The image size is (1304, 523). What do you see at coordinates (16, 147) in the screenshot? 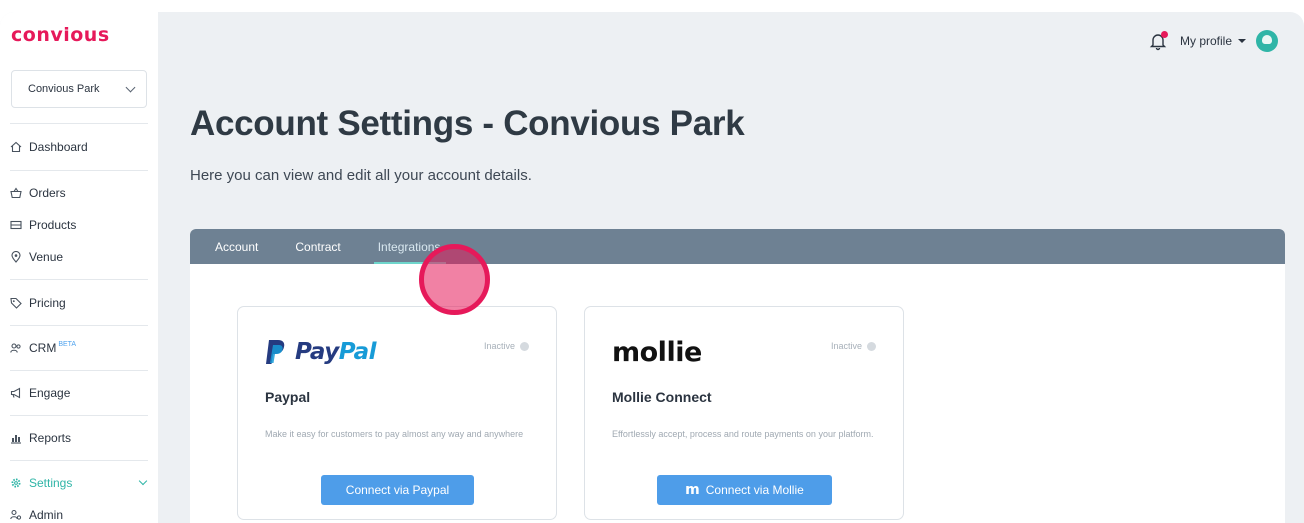
I see `home-icon` at bounding box center [16, 147].